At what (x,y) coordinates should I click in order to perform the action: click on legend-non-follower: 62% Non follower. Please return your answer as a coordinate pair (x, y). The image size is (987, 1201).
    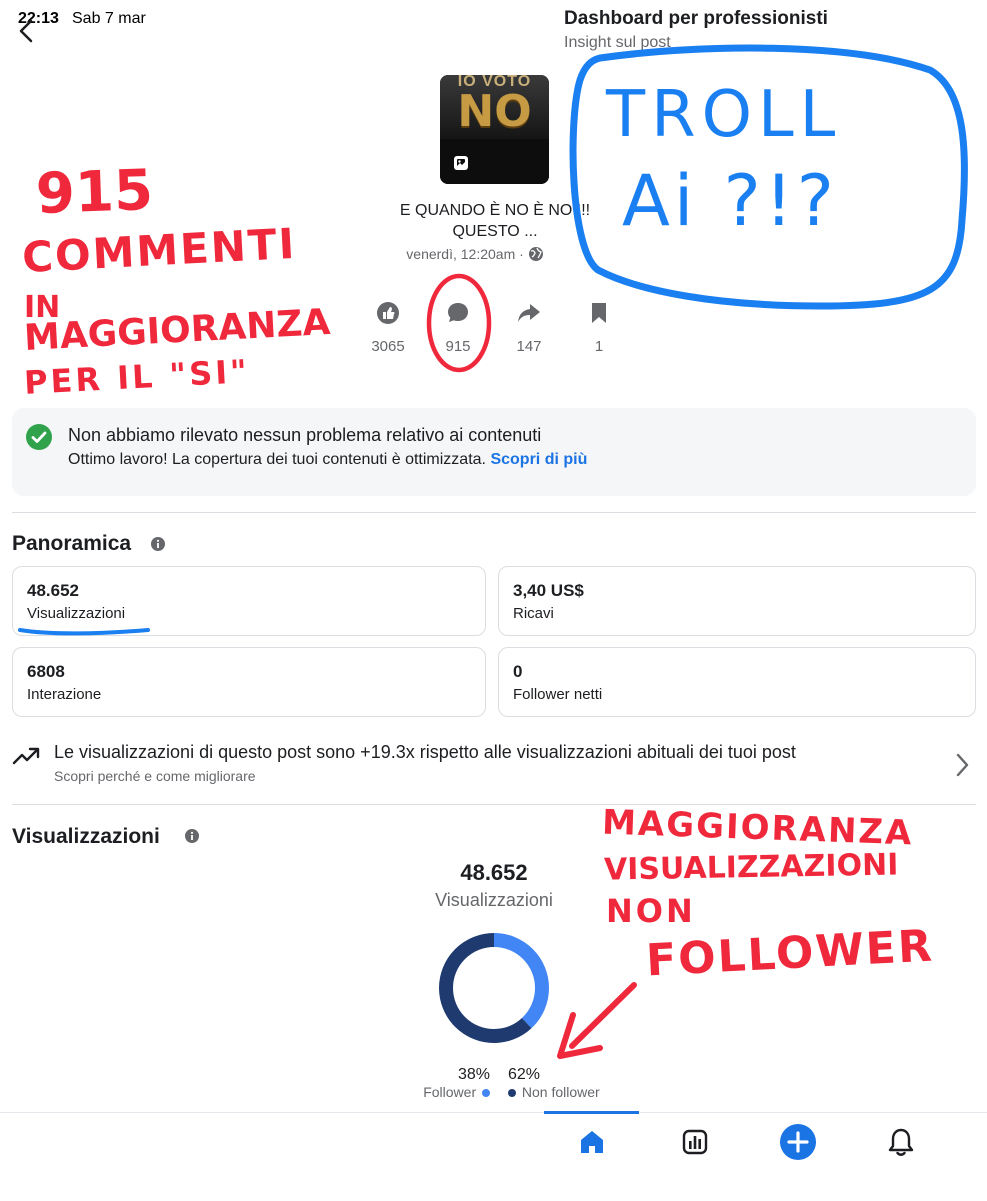
    Looking at the image, I should click on (568, 1083).